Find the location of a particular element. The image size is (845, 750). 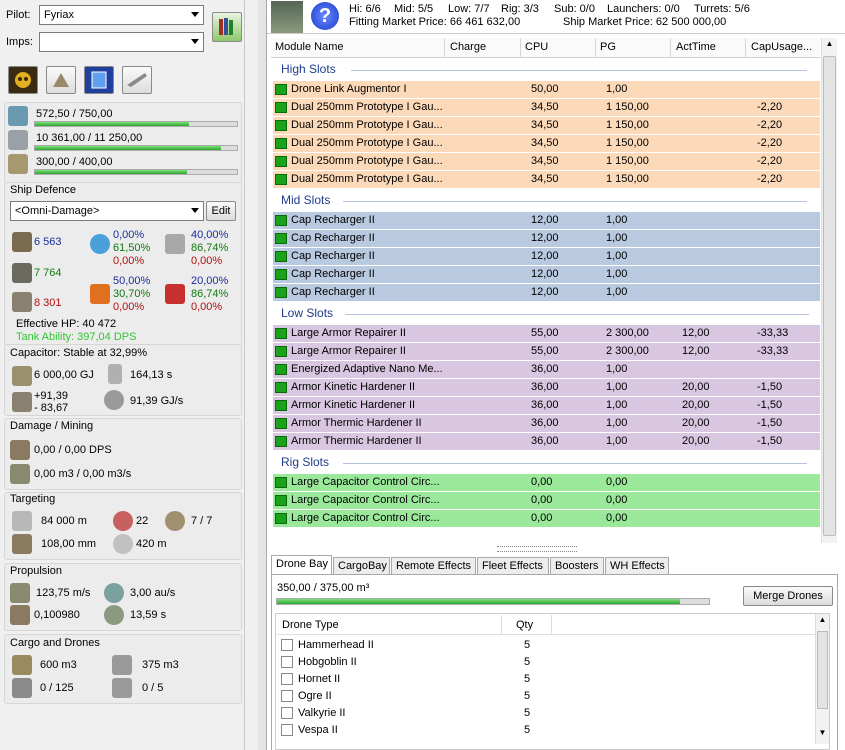

split-handle is located at coordinates (537, 549).